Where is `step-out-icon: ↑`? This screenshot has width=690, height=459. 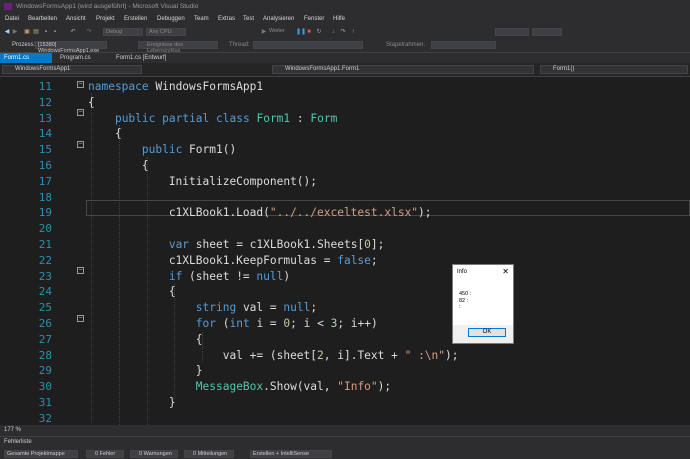
step-out-icon: ↑ is located at coordinates (353, 32).